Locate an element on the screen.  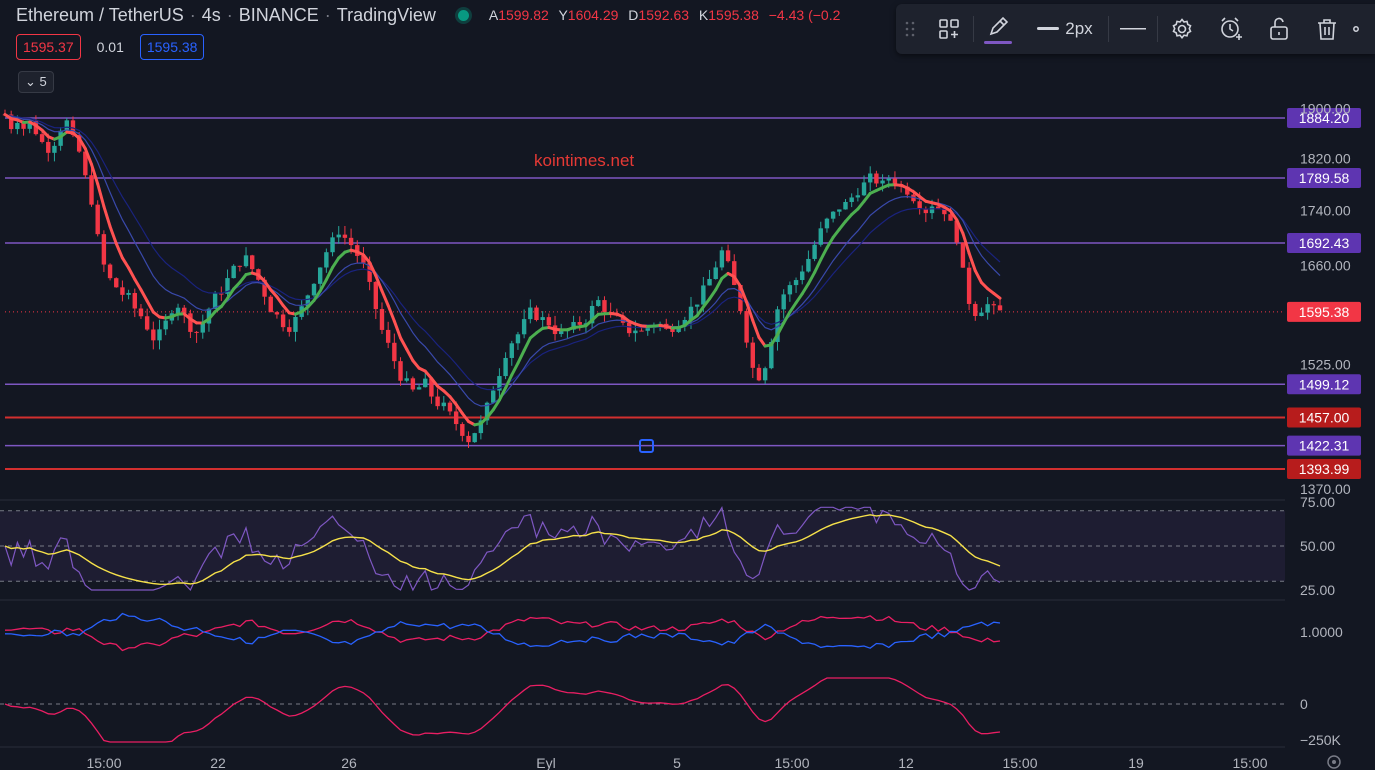
indicator3-axis-tick: 0 is located at coordinates (1304, 704).